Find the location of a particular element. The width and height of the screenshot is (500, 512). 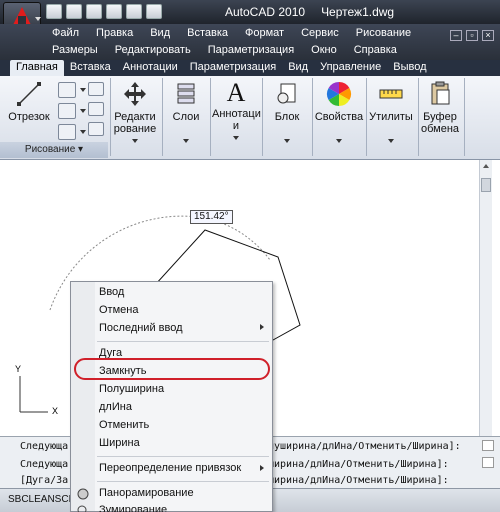

menu-format: Формат is located at coordinates (264, 33).